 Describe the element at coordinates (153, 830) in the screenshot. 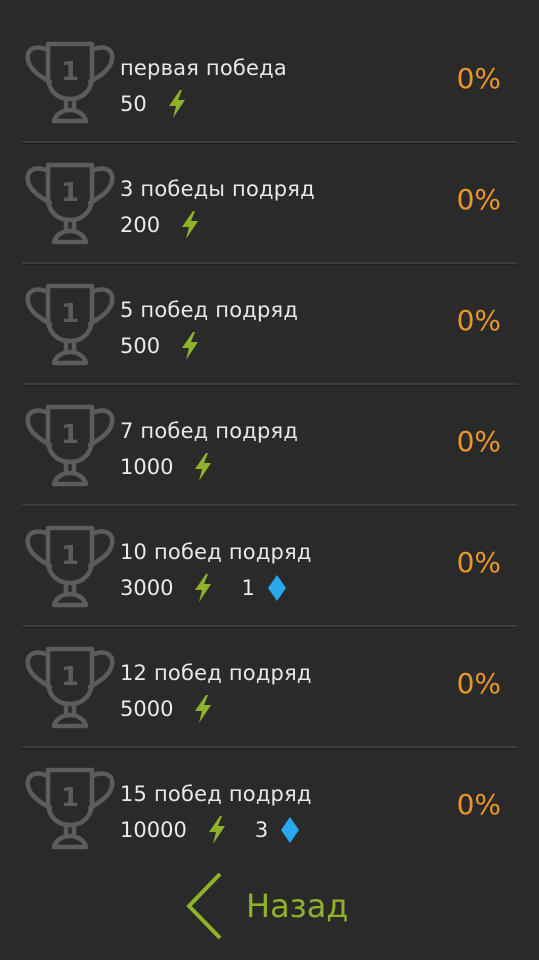

I see `energy-reward-value: 10000` at that location.